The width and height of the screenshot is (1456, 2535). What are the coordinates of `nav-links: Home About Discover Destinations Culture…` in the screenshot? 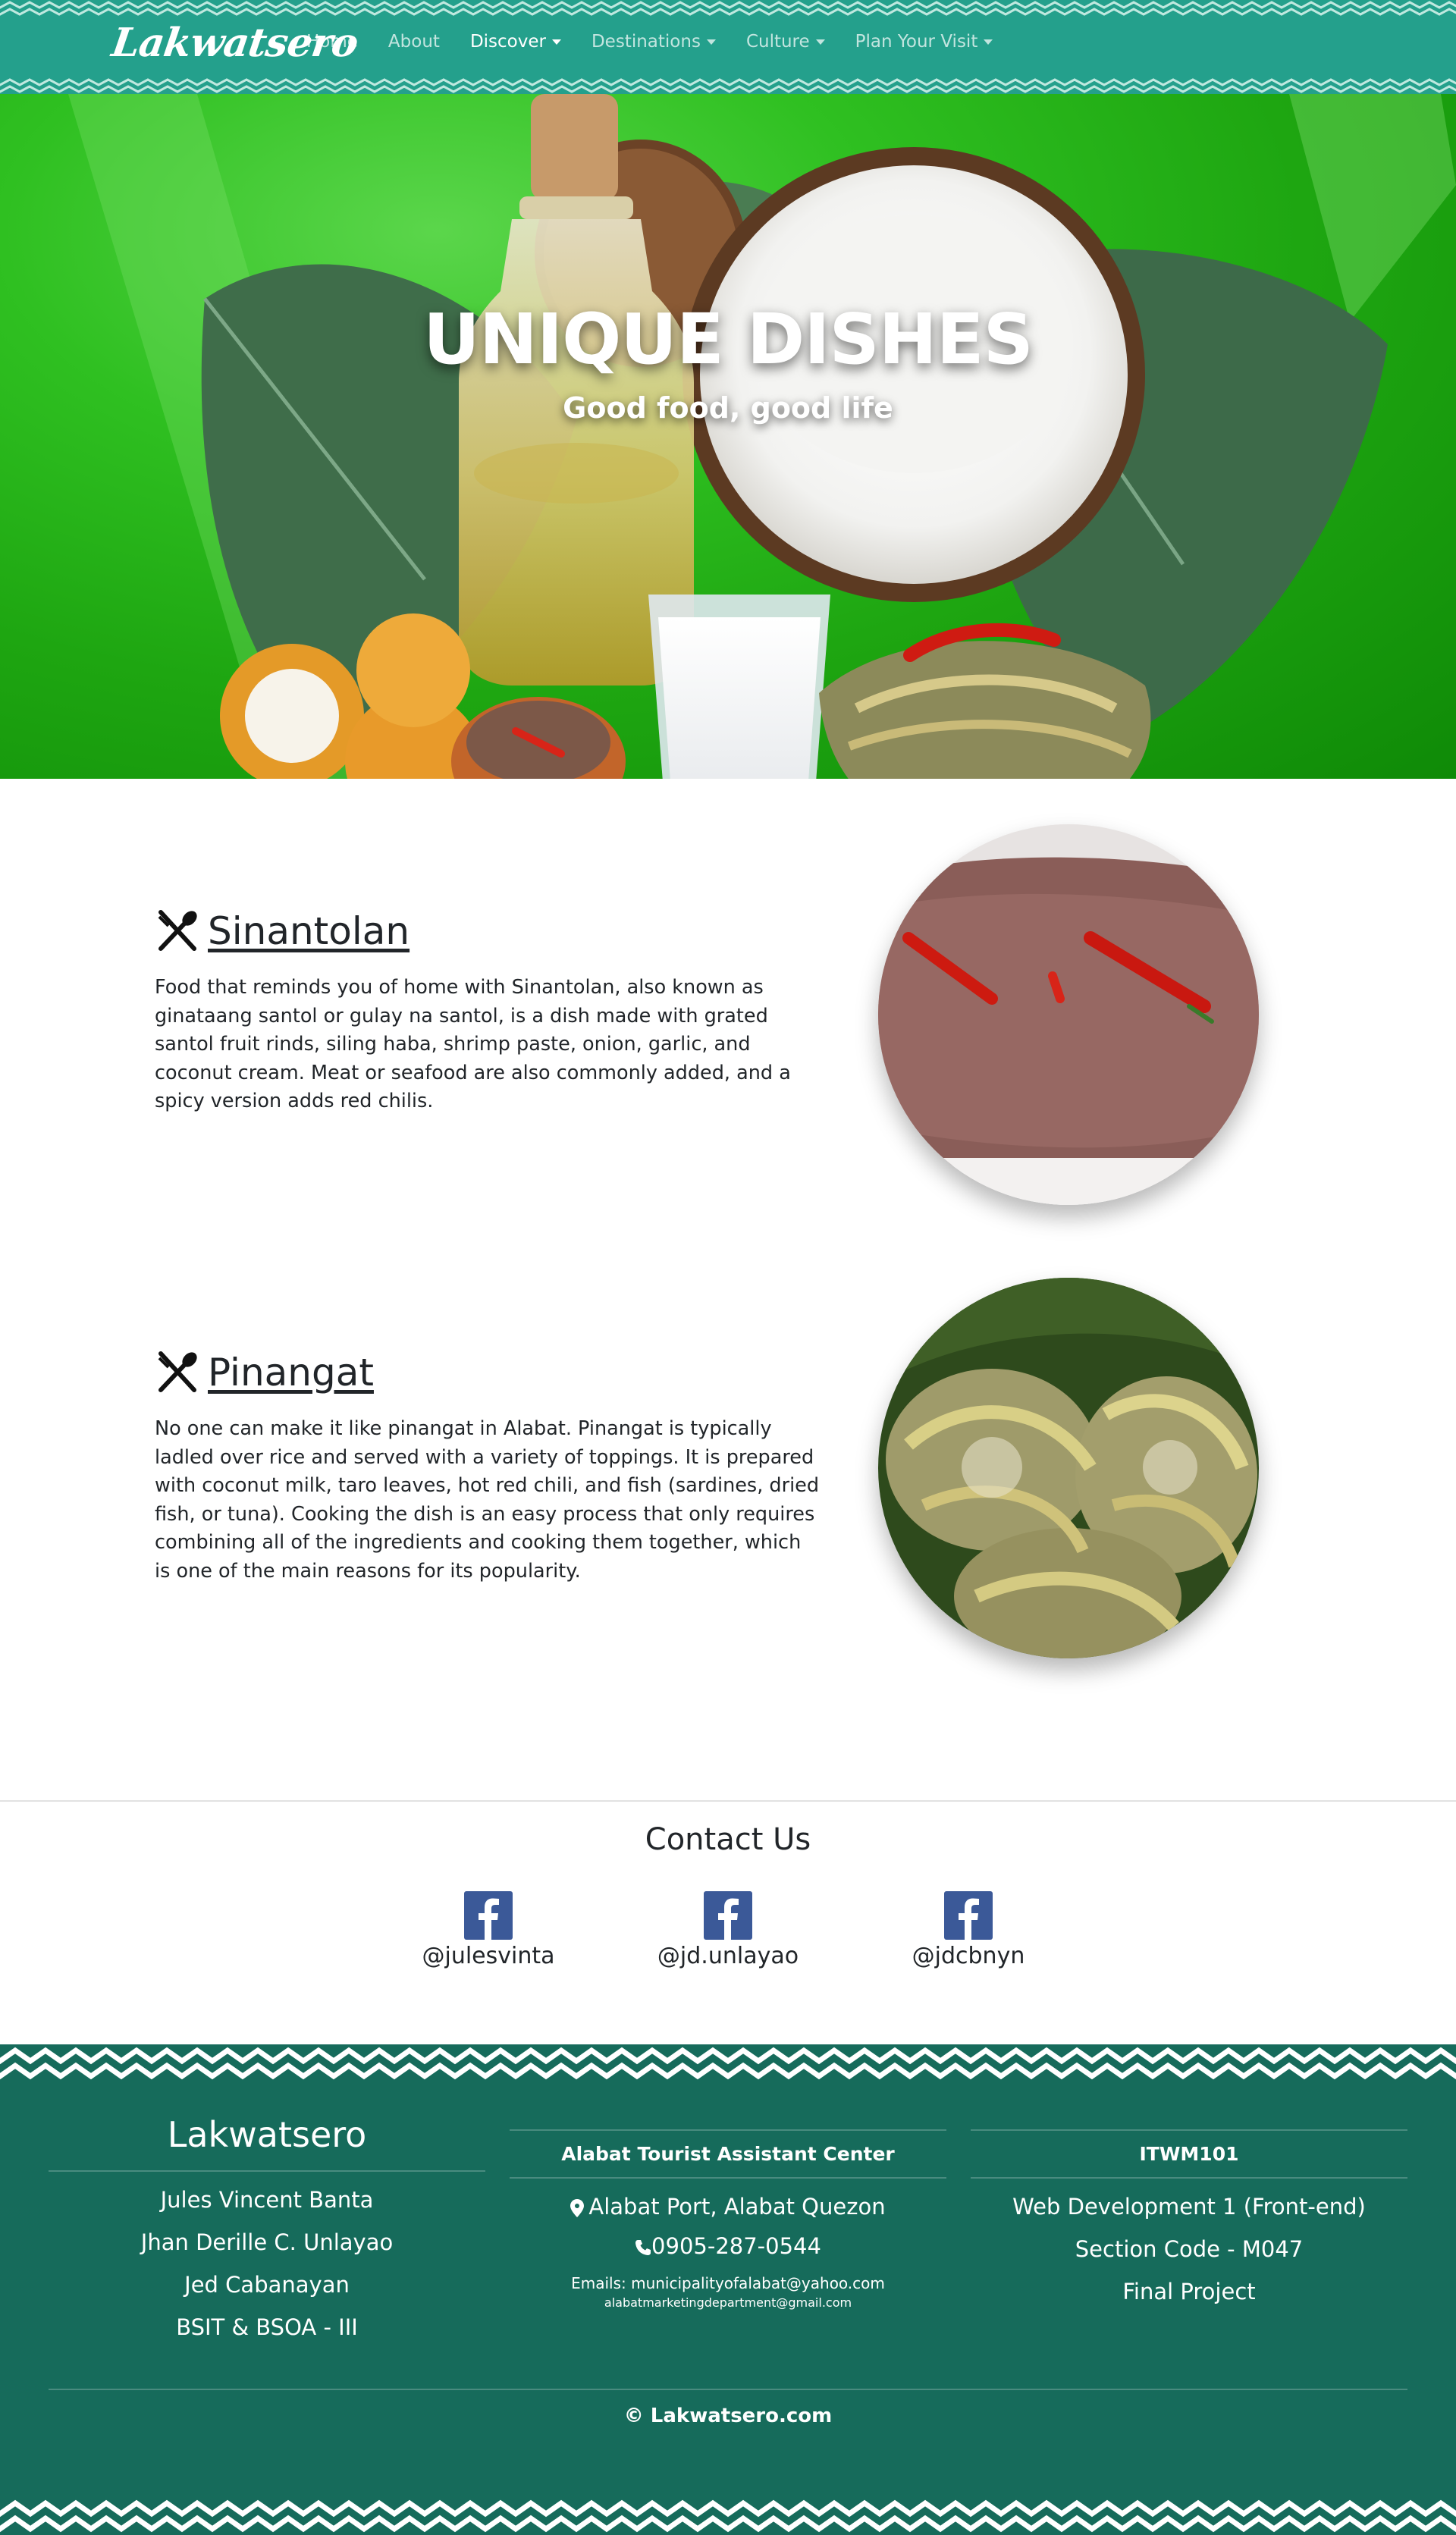 It's located at (649, 42).